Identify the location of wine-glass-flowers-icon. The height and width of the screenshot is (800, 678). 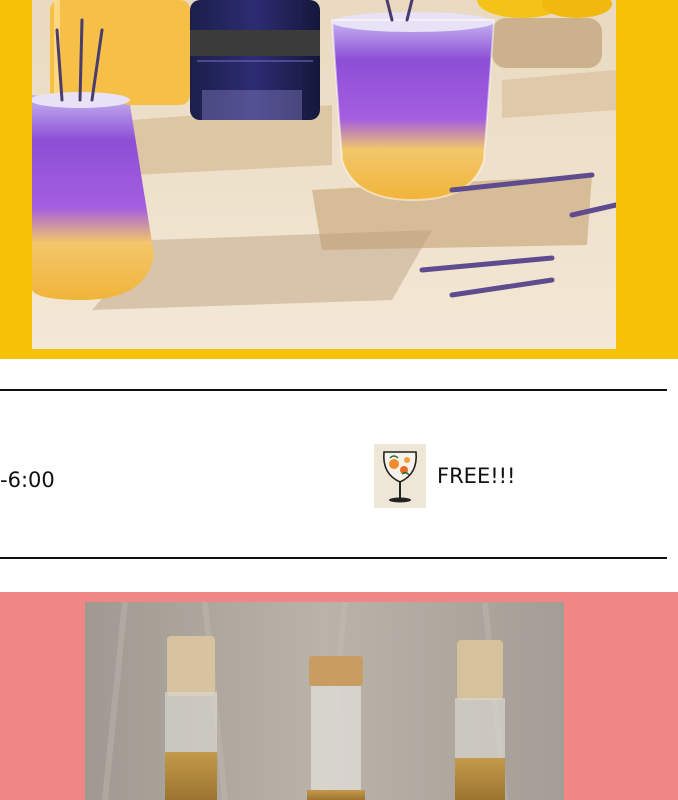
(400, 476).